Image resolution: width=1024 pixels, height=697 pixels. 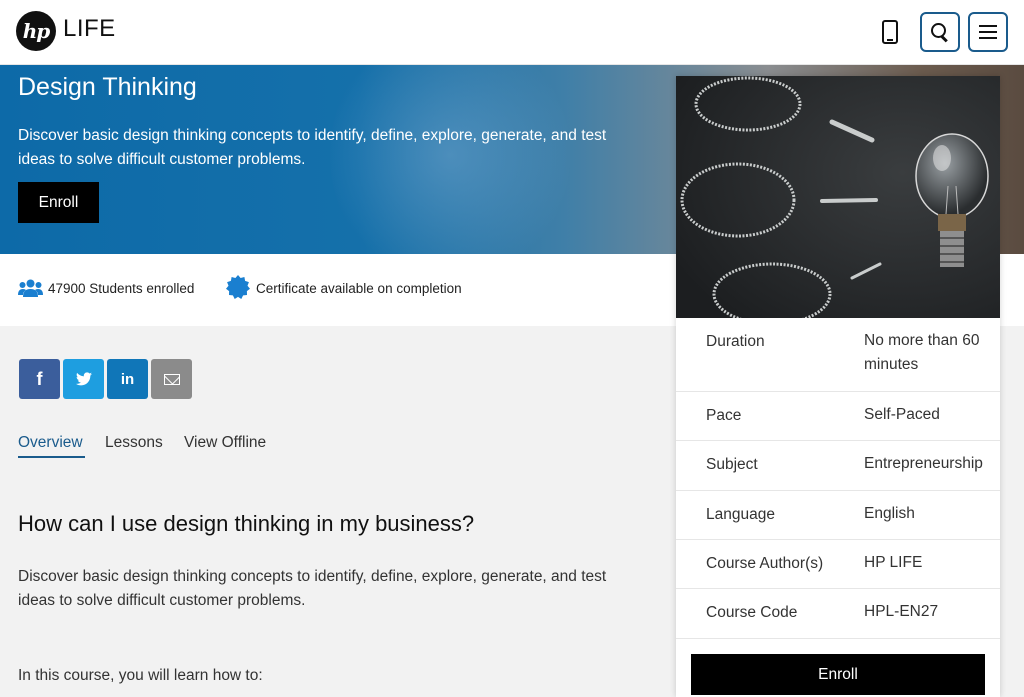 I want to click on students-icon, so click(x=30, y=288).